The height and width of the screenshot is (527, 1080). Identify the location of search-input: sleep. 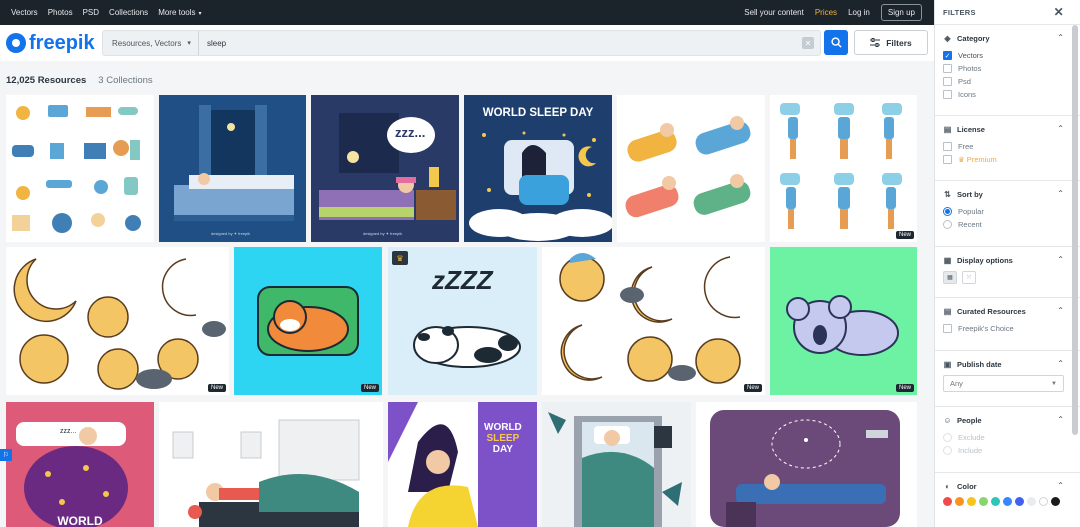
(500, 43).